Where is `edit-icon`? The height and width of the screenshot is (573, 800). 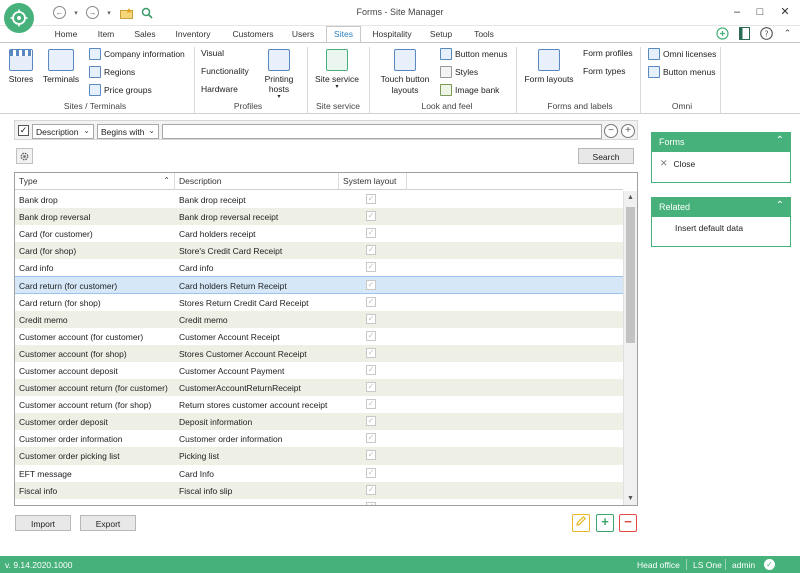
edit-icon is located at coordinates (581, 523).